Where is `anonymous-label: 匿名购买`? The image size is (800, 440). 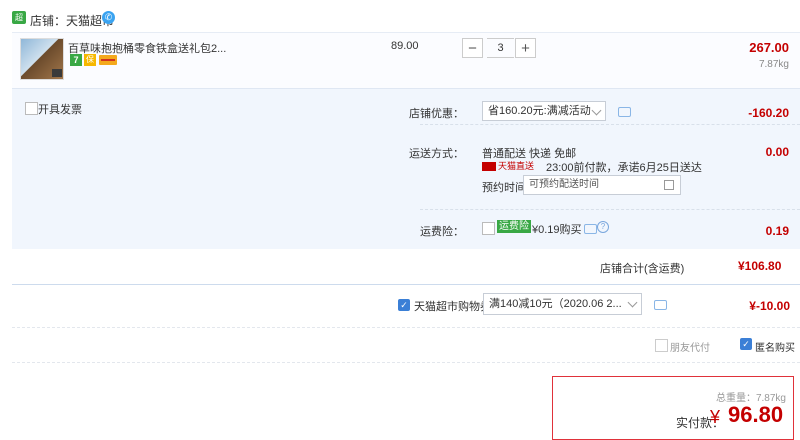
anonymous-label: 匿名购买 is located at coordinates (775, 346).